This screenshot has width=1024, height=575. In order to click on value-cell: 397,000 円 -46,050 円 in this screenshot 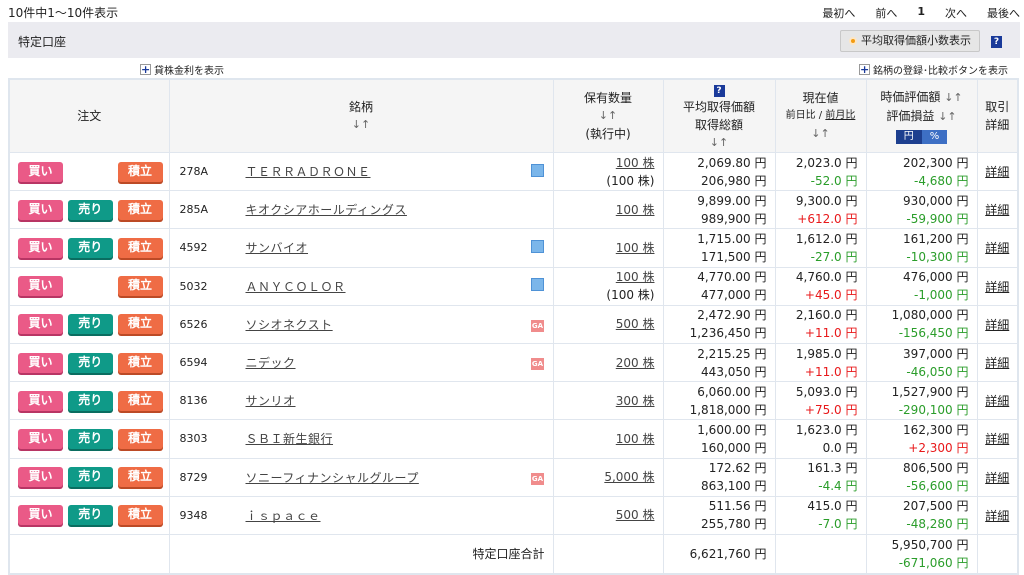, I will do `click(921, 362)`.